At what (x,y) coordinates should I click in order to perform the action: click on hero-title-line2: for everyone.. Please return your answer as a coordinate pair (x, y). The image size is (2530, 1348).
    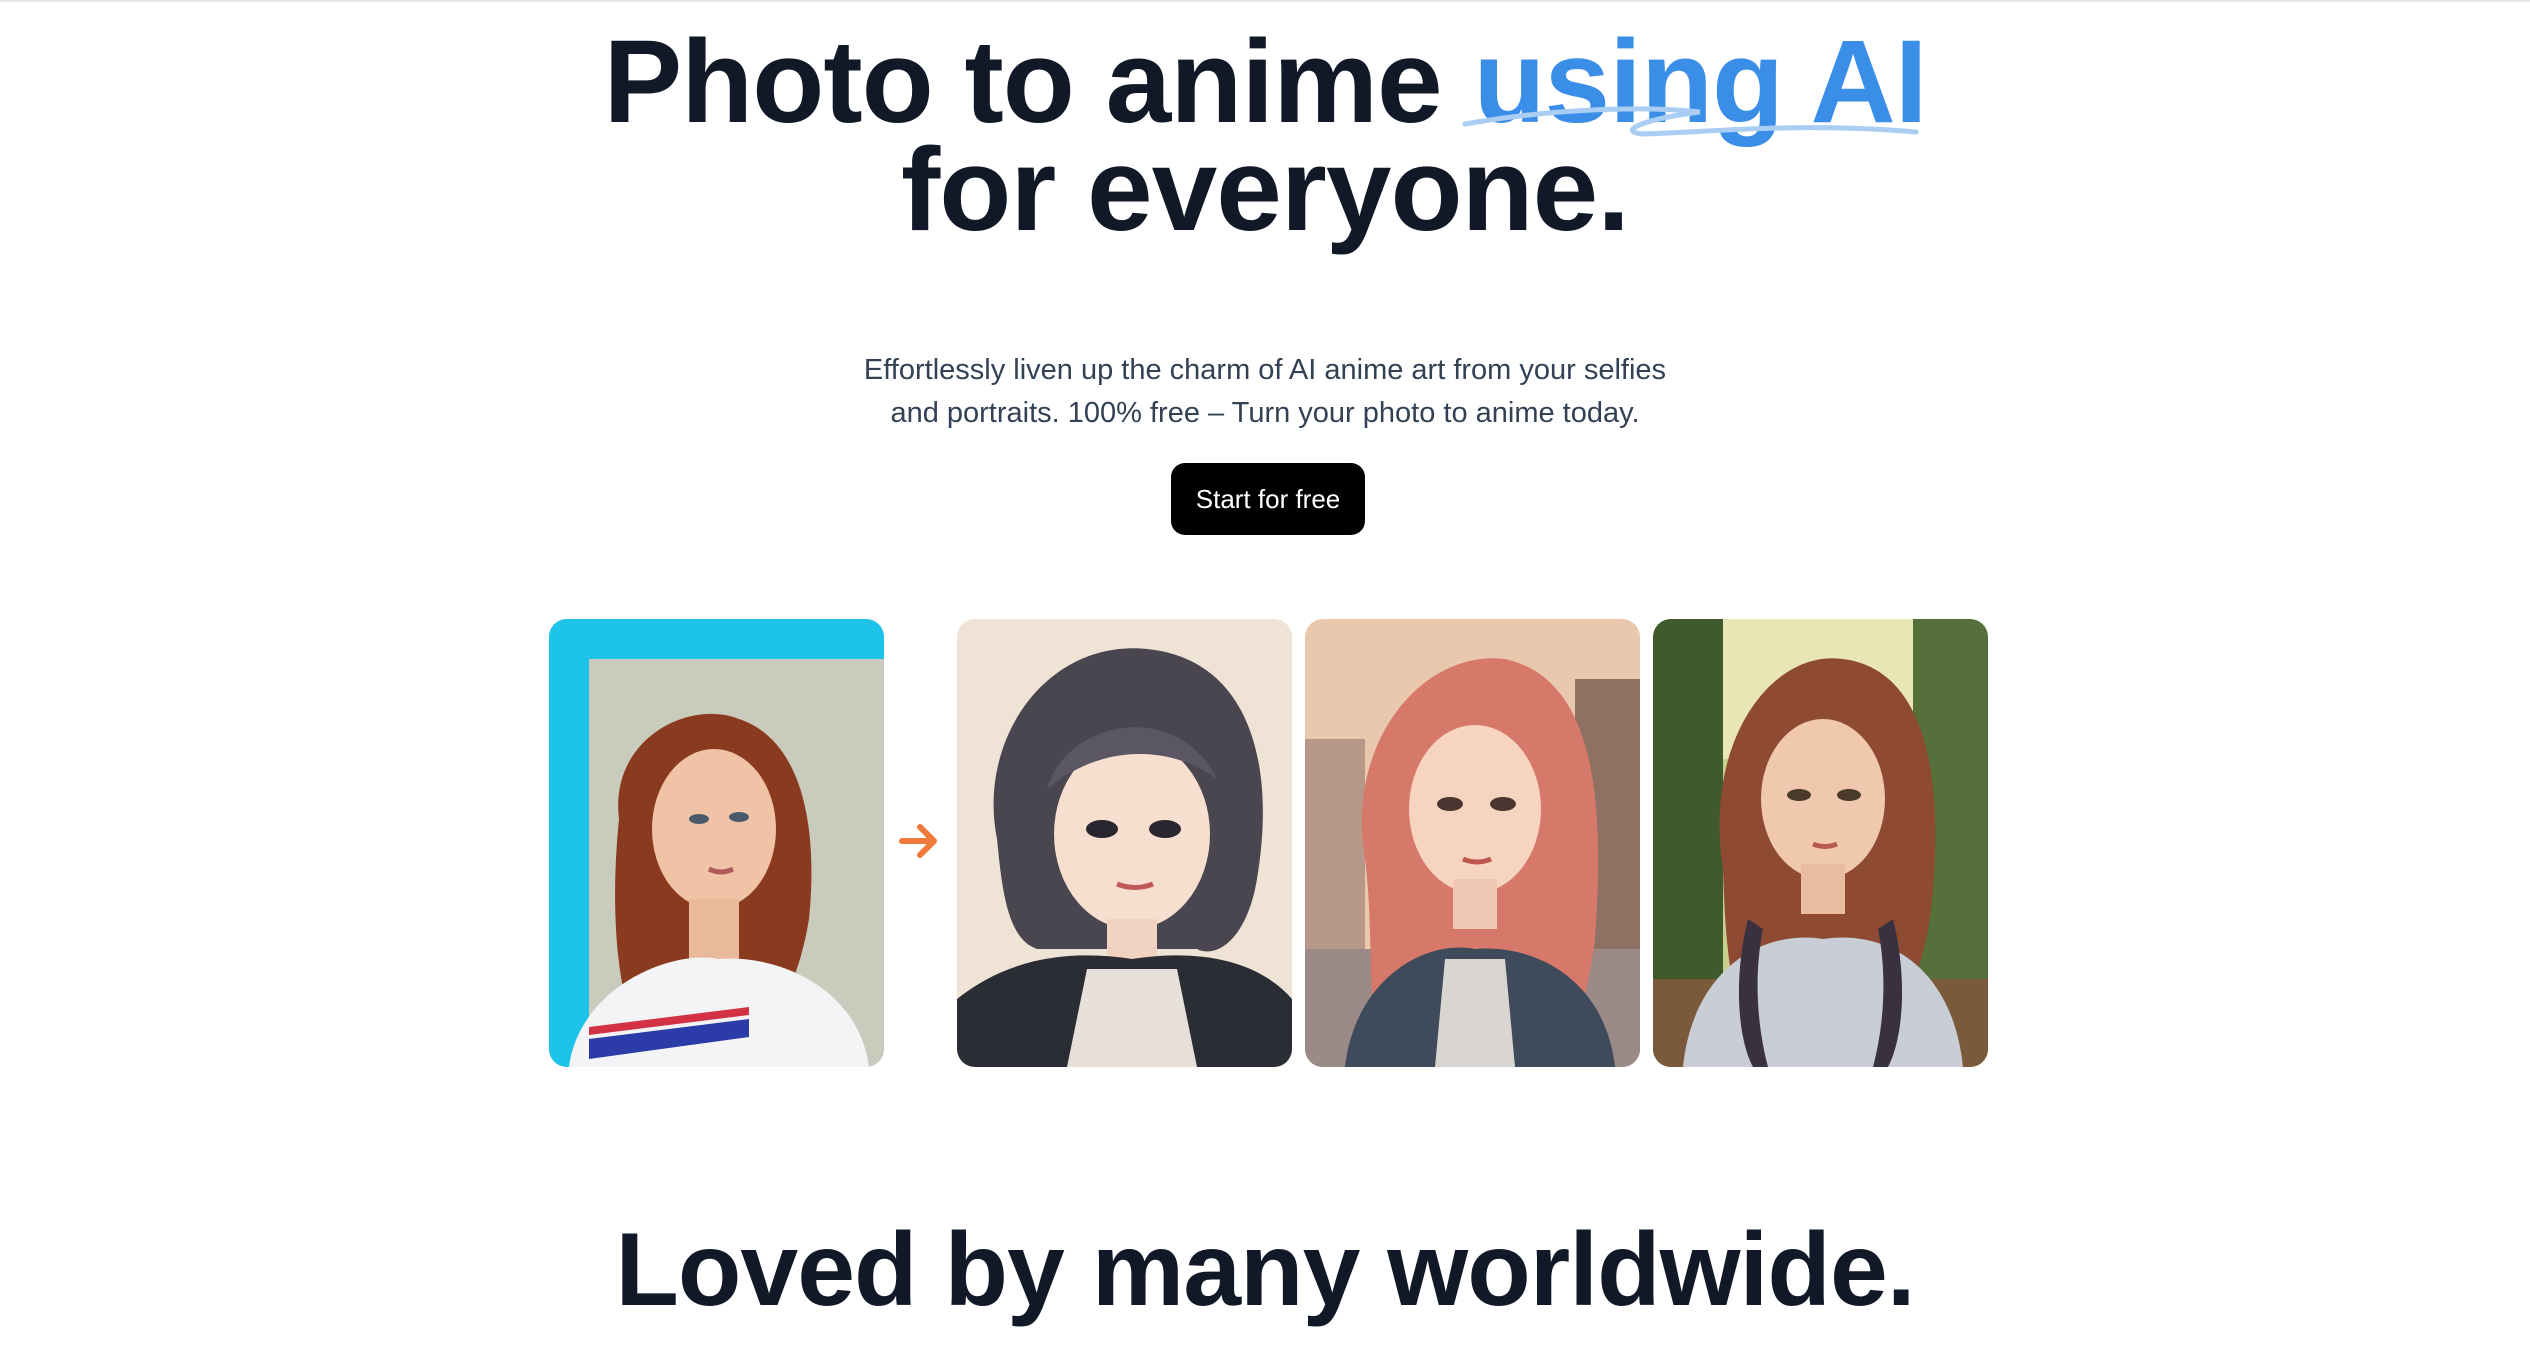
    Looking at the image, I should click on (1265, 190).